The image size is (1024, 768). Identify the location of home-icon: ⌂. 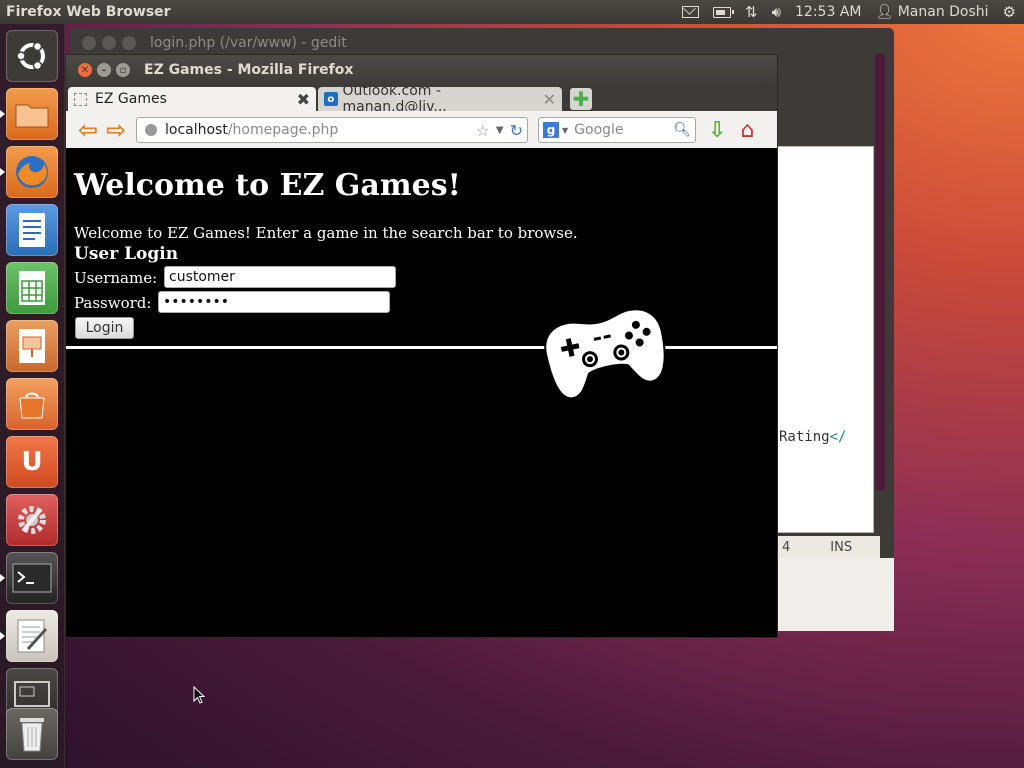
(747, 130).